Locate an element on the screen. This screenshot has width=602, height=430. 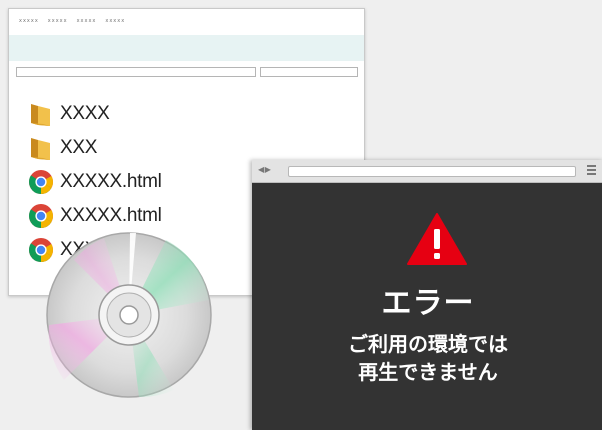
toolbar-band is located at coordinates (186, 48).